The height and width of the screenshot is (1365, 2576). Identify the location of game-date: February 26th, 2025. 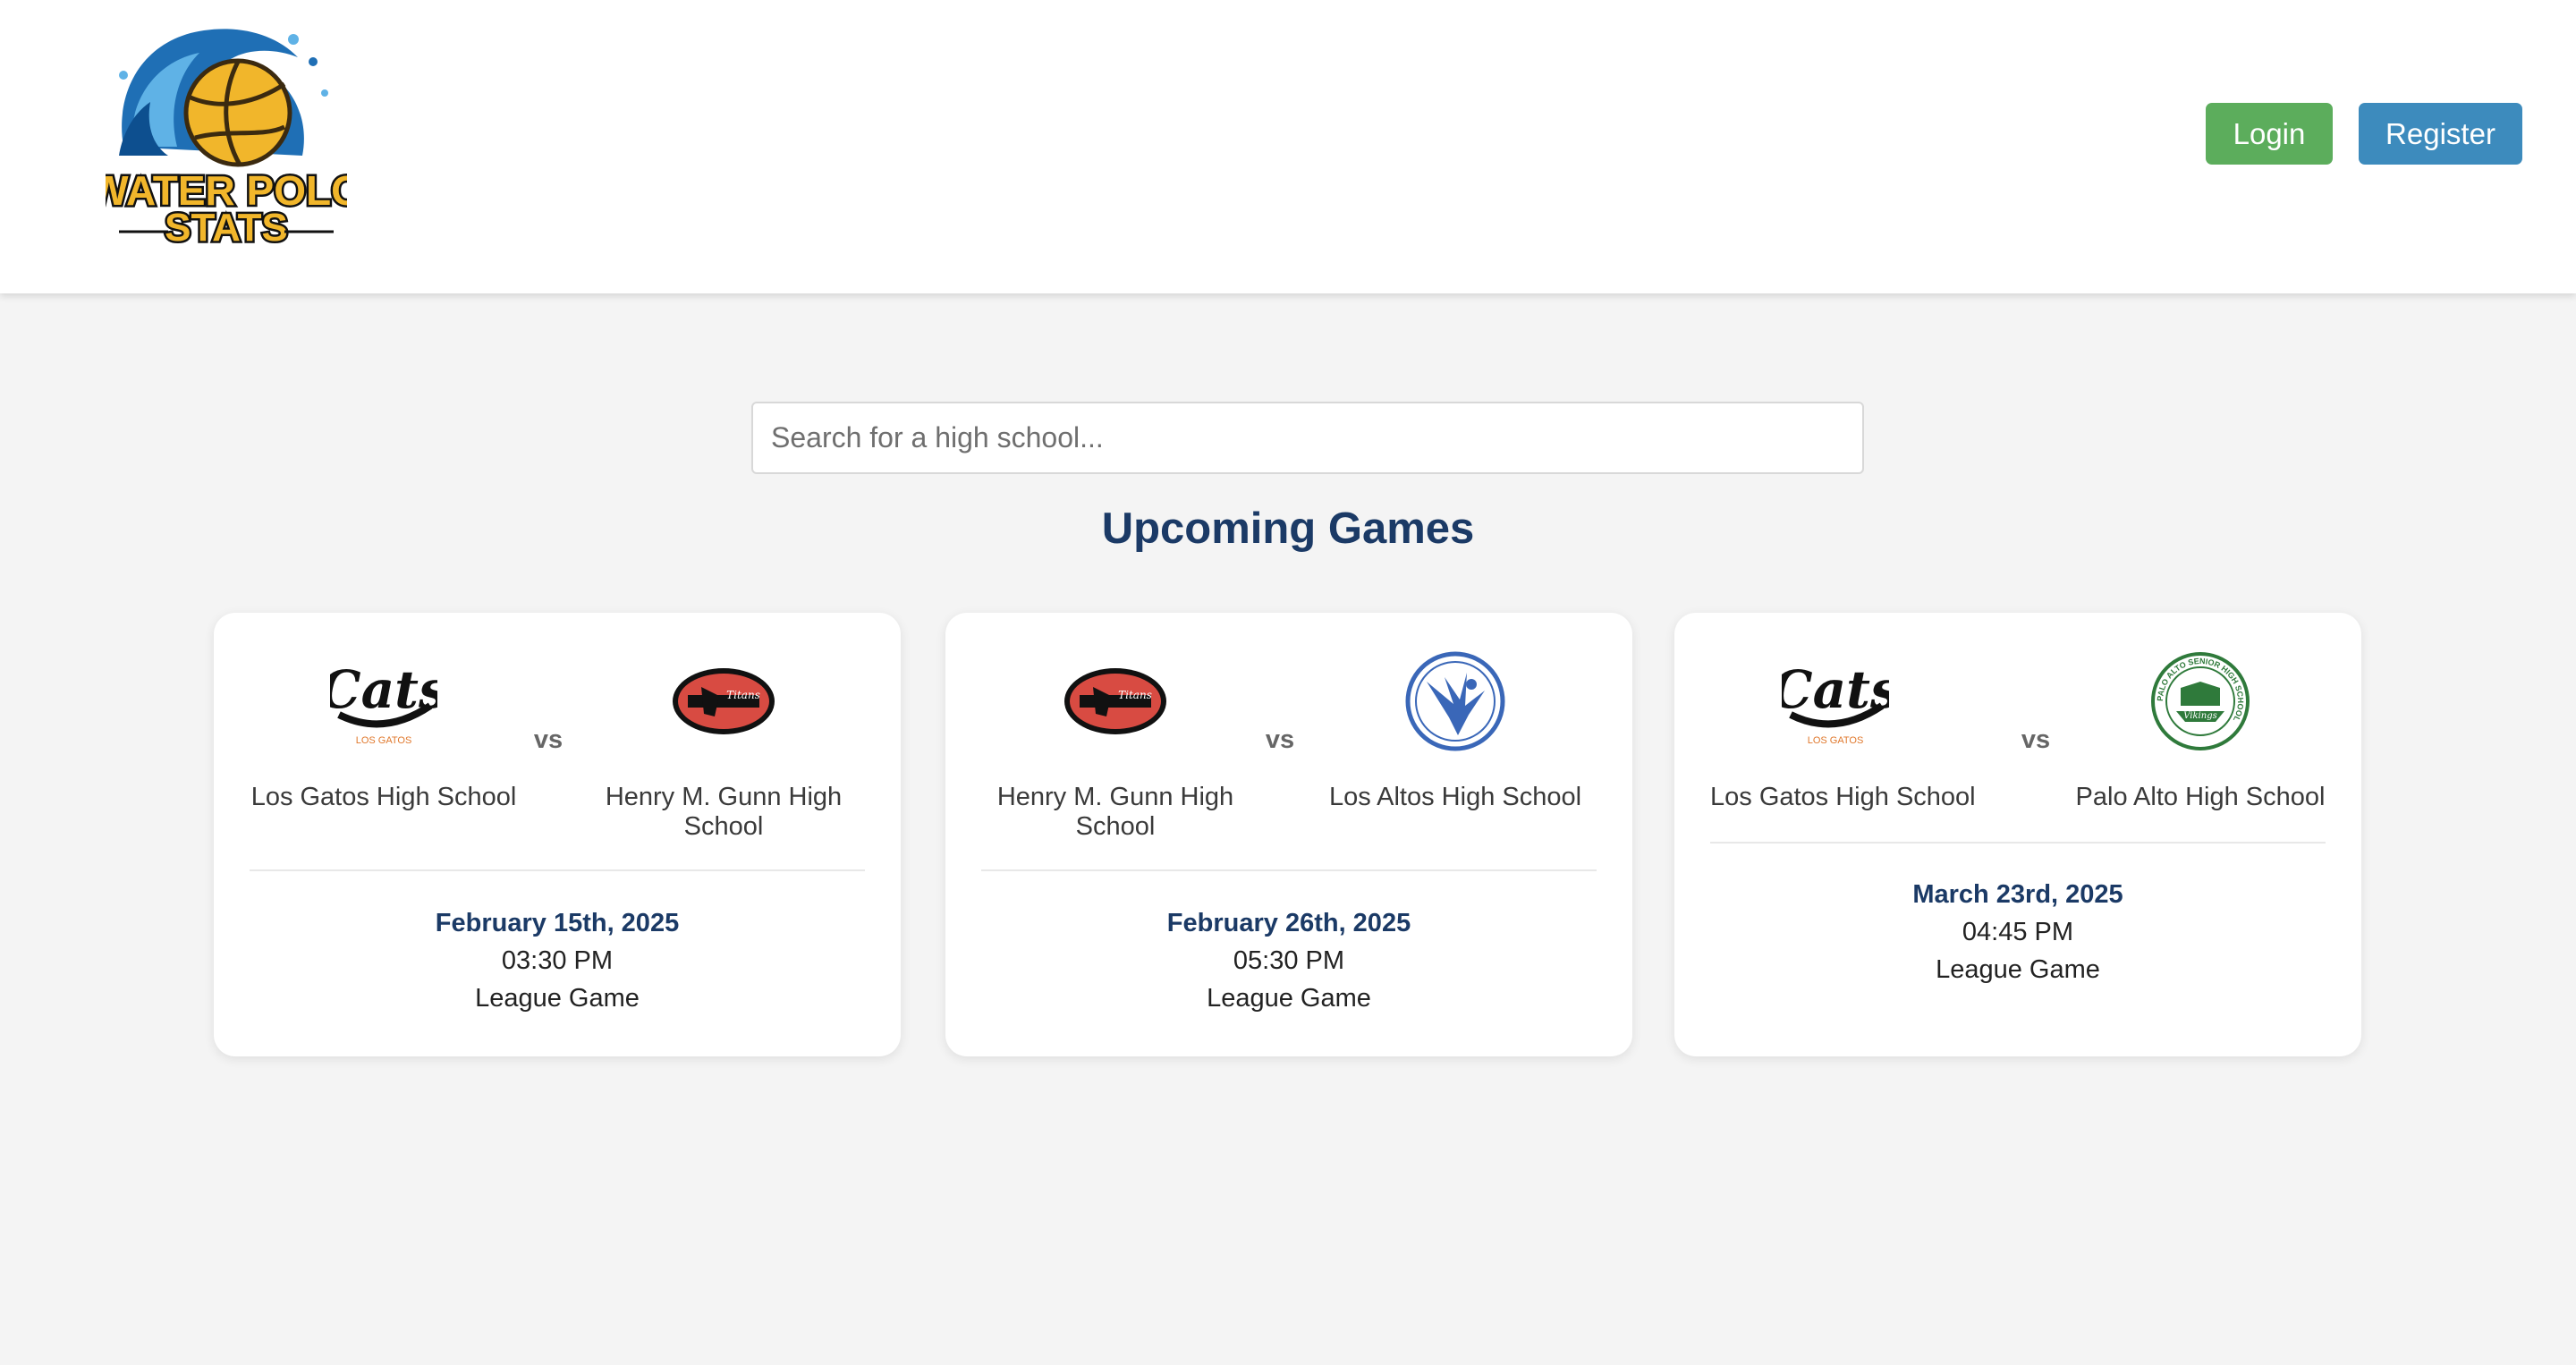
(1288, 923).